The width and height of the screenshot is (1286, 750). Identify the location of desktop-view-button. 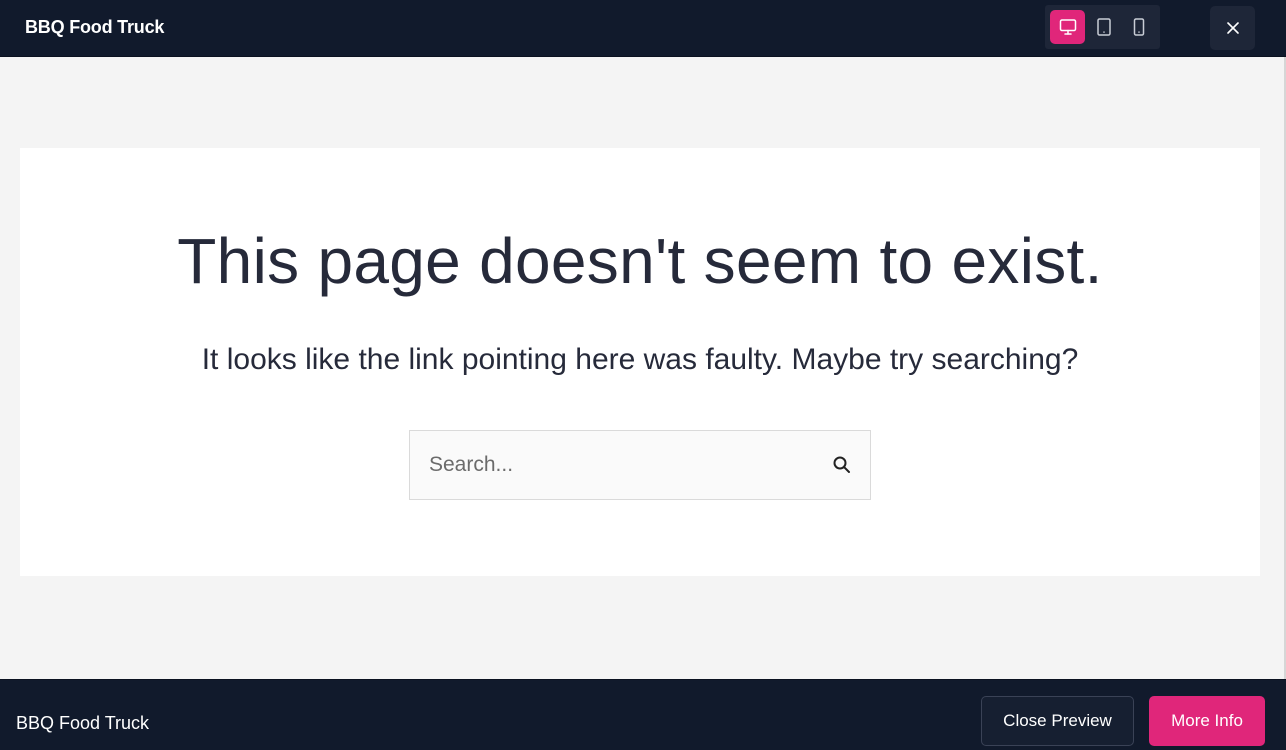
(1067, 27).